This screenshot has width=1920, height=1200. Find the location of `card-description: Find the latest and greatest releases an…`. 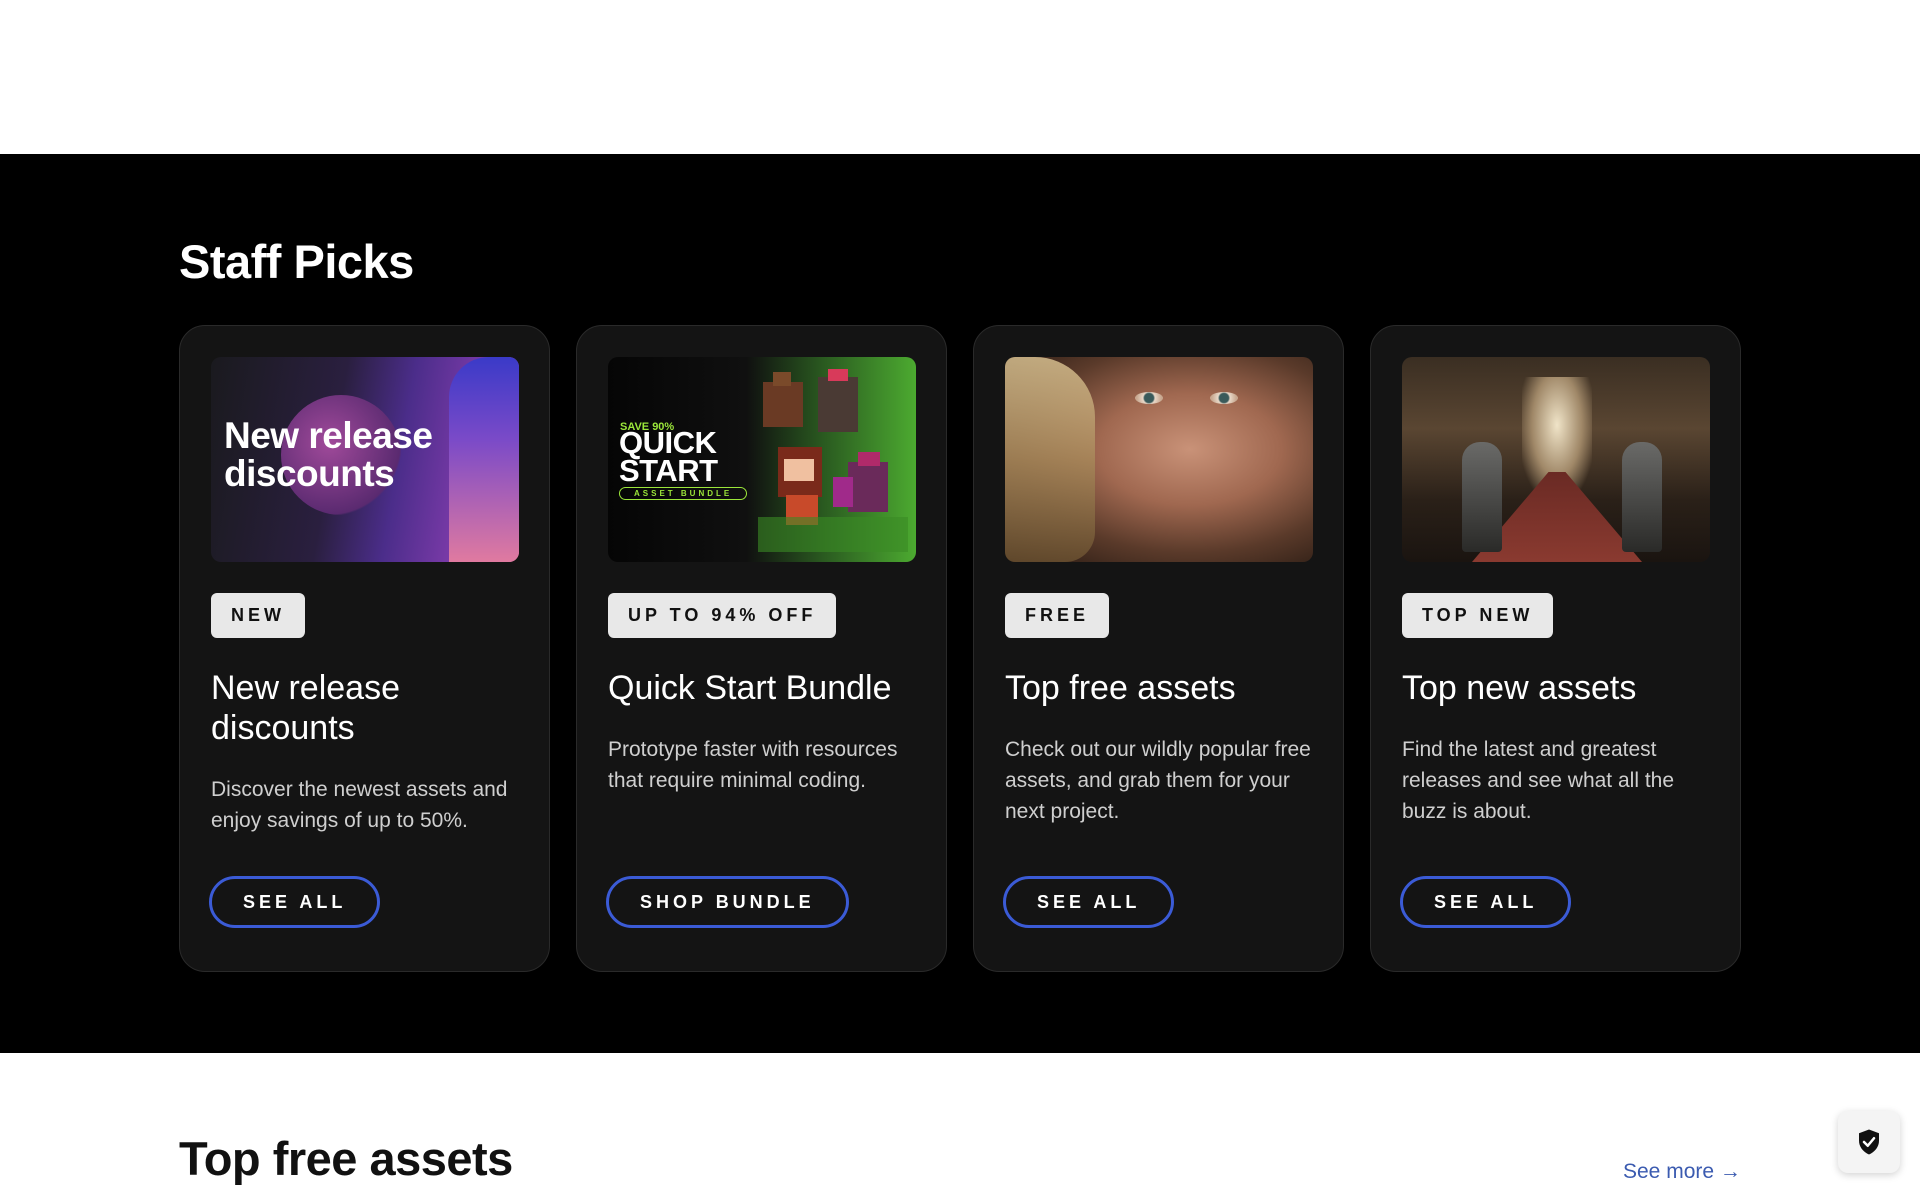

card-description: Find the latest and greatest releases an… is located at coordinates (1538, 780).